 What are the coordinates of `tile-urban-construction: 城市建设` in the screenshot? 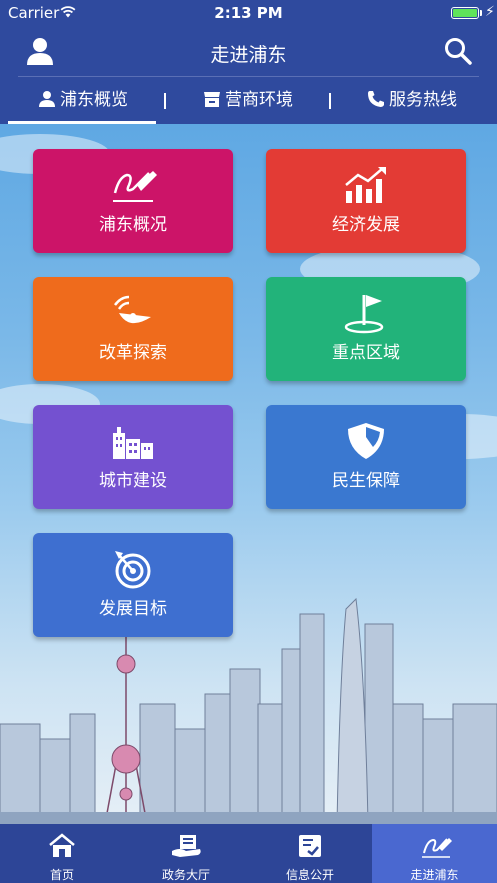 It's located at (133, 457).